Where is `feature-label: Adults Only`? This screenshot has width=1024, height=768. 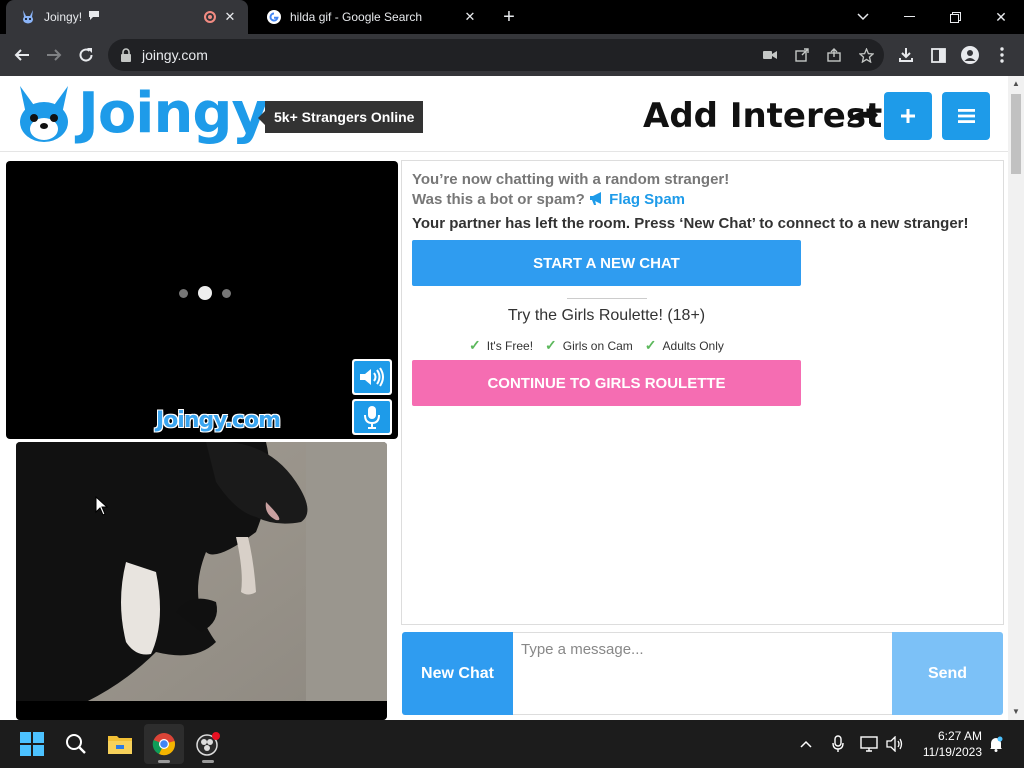 feature-label: Adults Only is located at coordinates (693, 345).